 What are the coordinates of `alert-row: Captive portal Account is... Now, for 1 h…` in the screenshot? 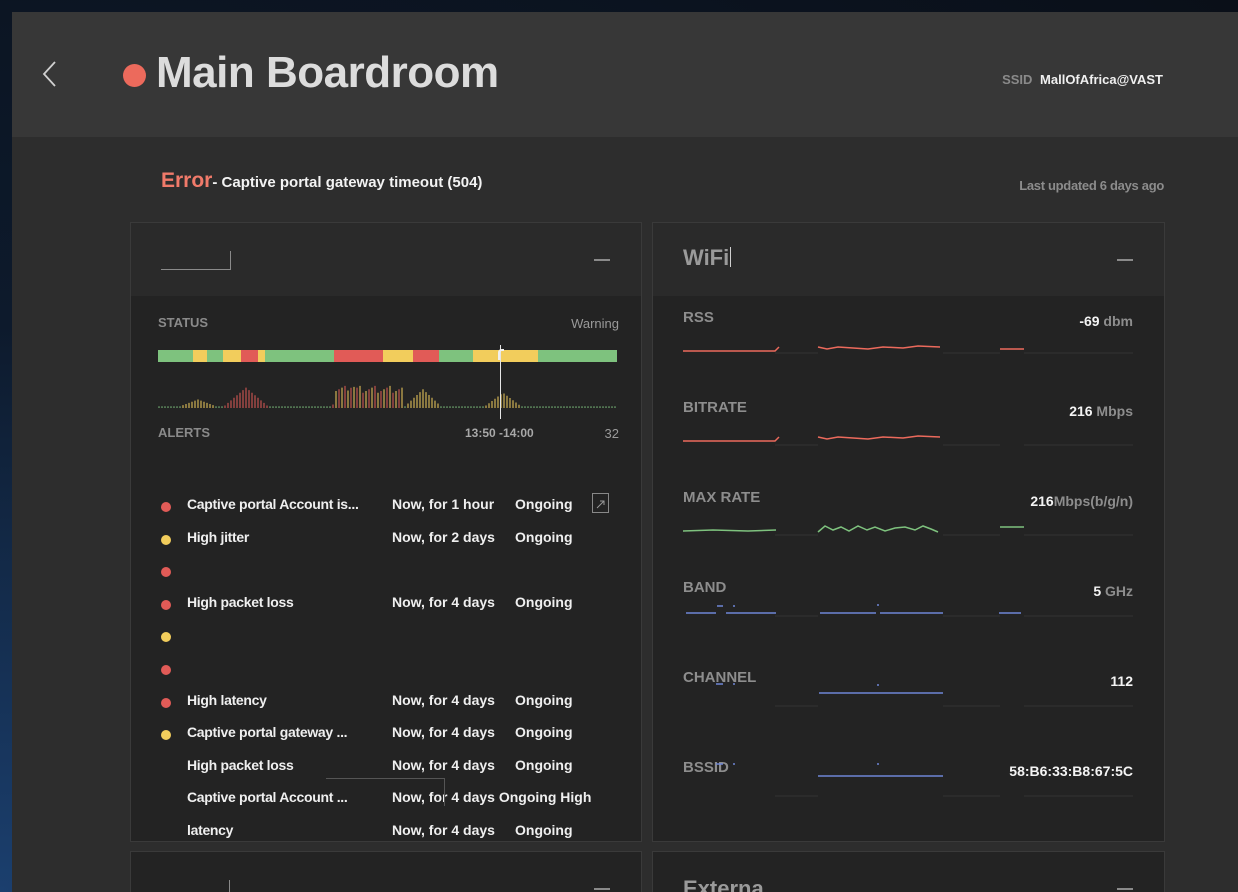 It's located at (391, 509).